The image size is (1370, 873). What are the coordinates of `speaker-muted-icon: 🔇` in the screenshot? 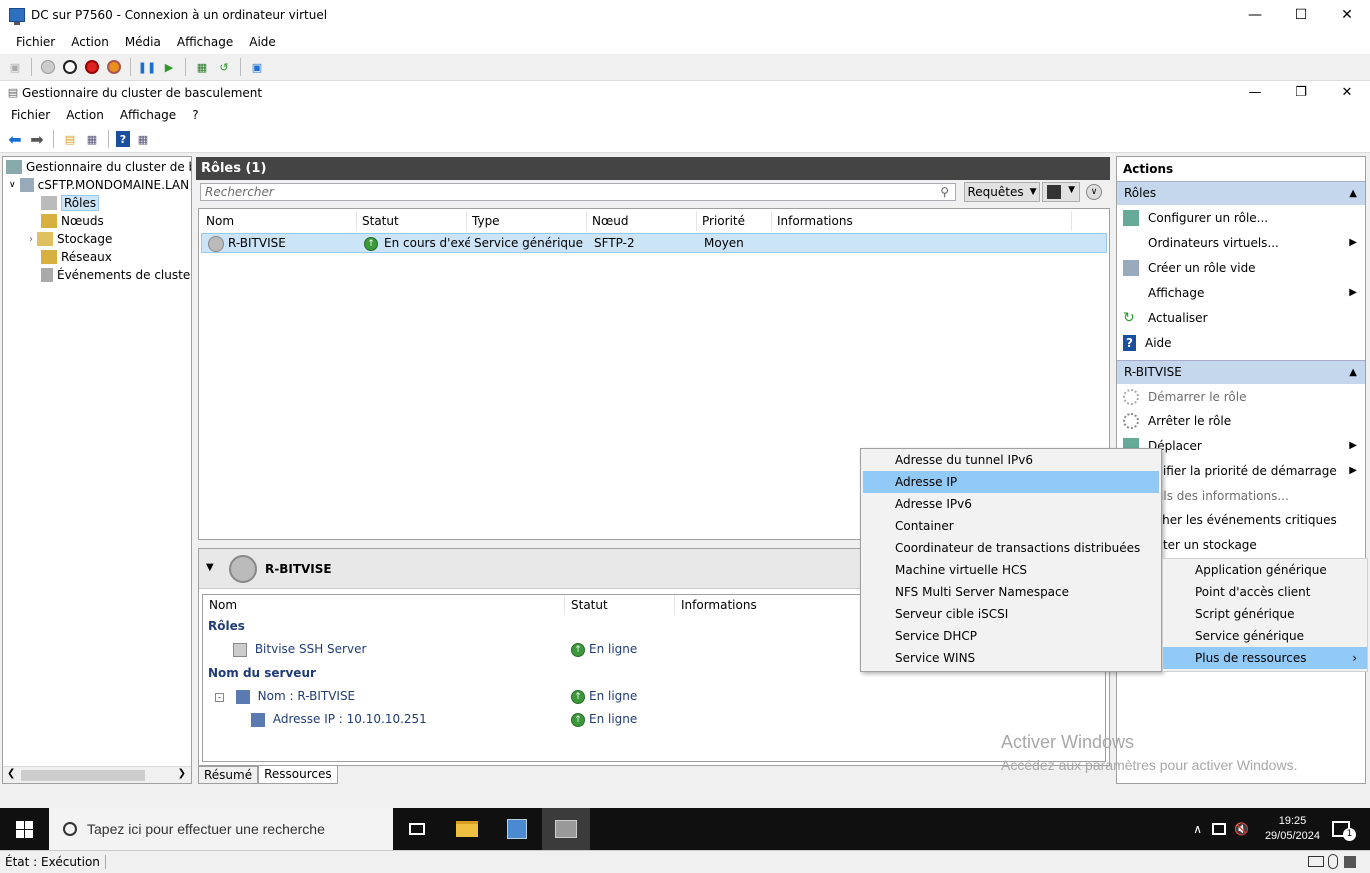 It's located at (1241, 829).